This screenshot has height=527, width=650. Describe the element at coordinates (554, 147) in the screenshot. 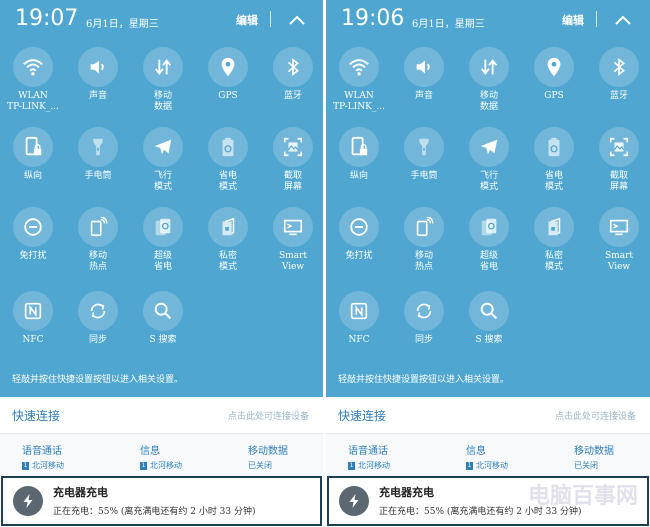

I see `power-saving-icon` at that location.